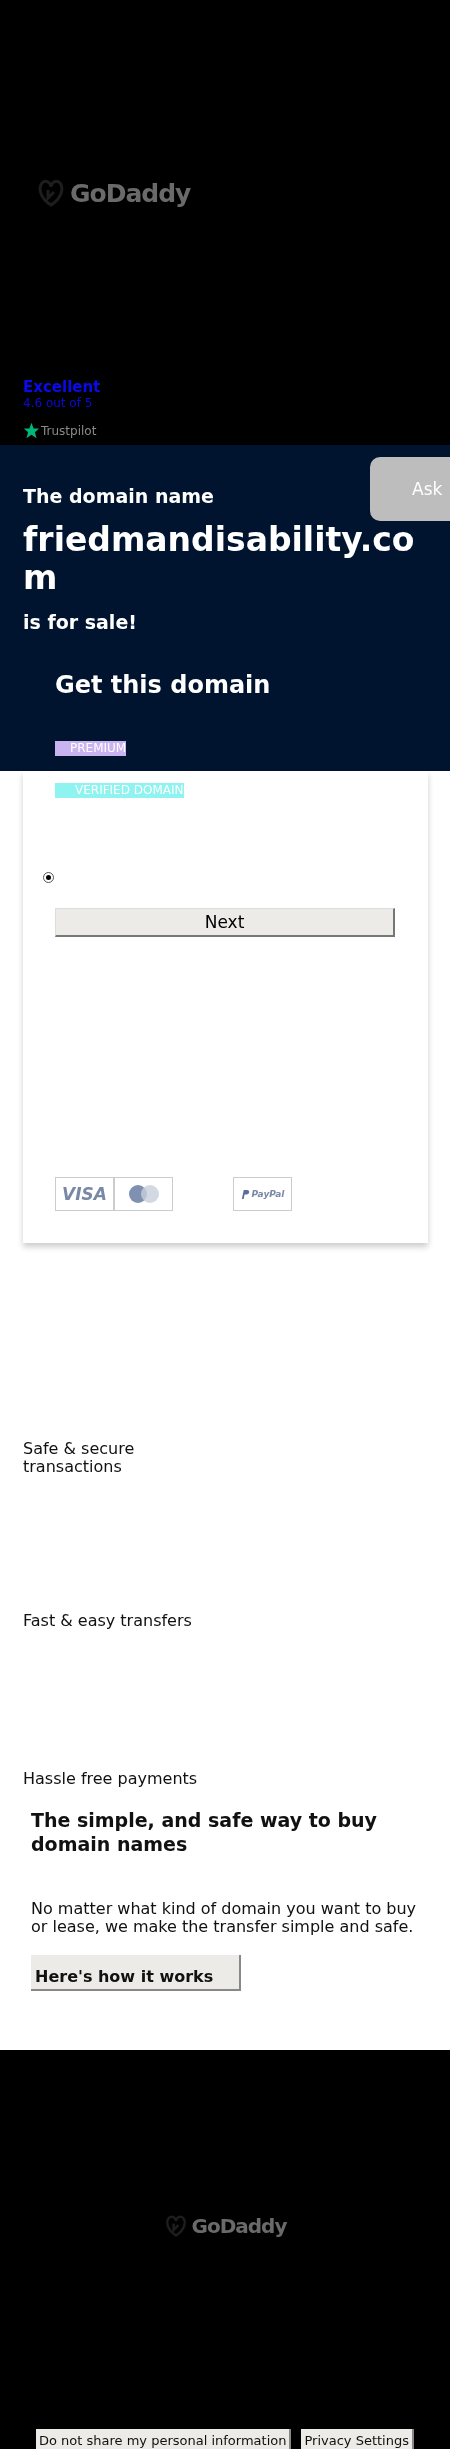 Image resolution: width=450 pixels, height=2449 pixels. What do you see at coordinates (69, 430) in the screenshot?
I see `trustpilot-label: Trustpilot` at bounding box center [69, 430].